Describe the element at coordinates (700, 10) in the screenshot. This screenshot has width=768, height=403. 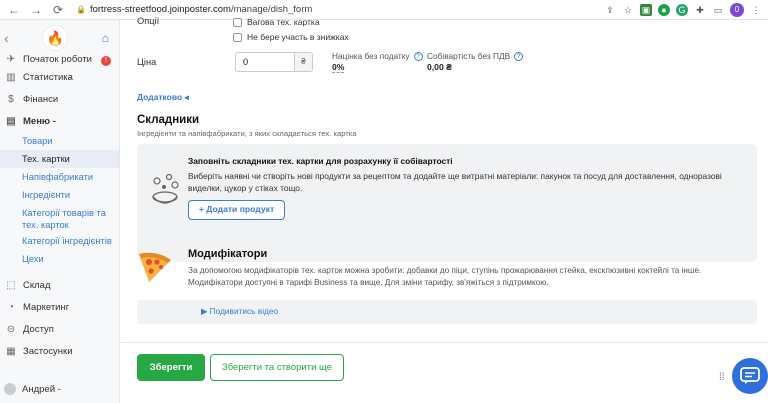
I see `puzzle-icon: ✚` at that location.